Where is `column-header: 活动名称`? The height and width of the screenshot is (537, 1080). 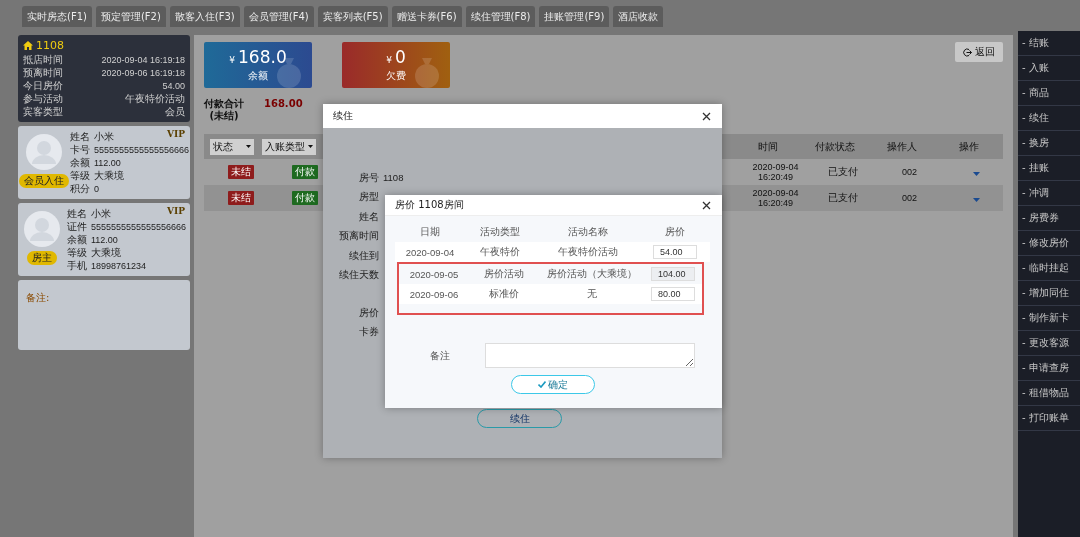
column-header: 活动名称 is located at coordinates (587, 232).